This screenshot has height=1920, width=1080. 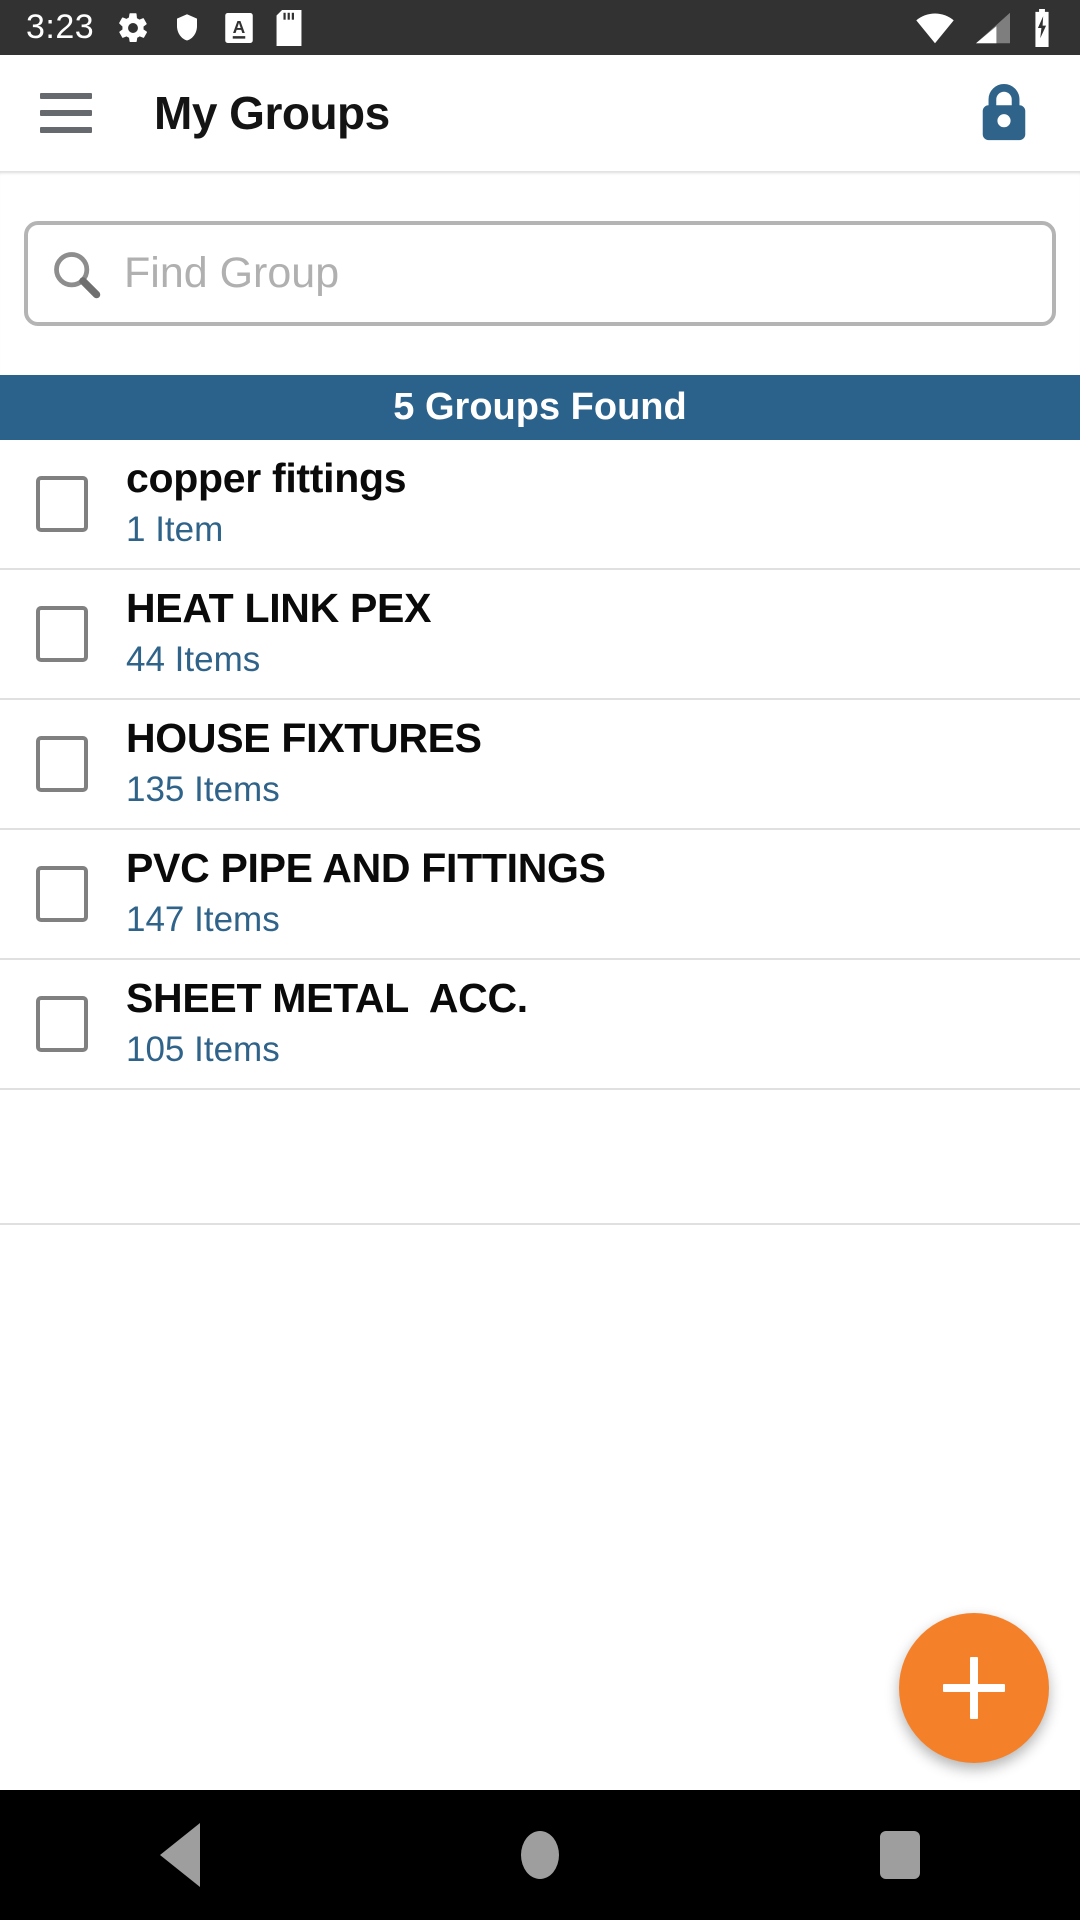 I want to click on letter-a-badge-icon: A, so click(x=239, y=28).